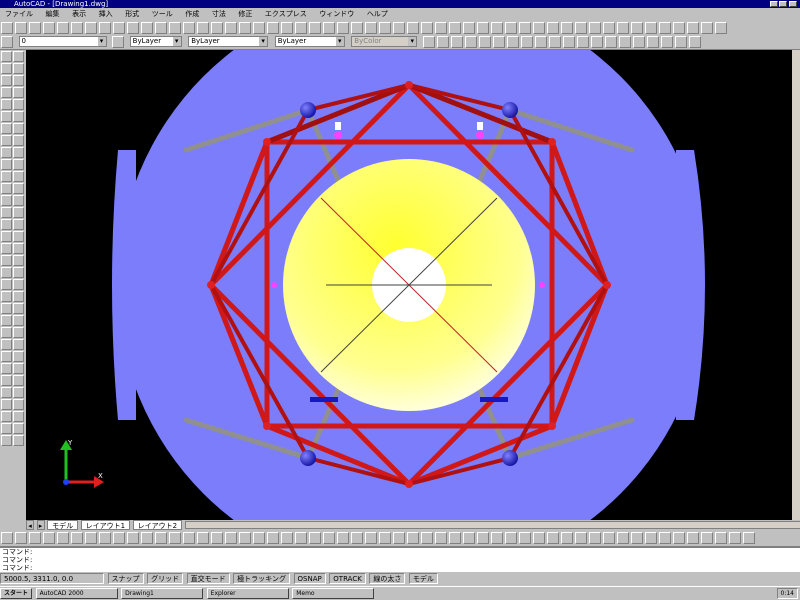 This screenshot has height=600, width=800. I want to click on polar-toggle: 極トラッキング, so click(261, 578).